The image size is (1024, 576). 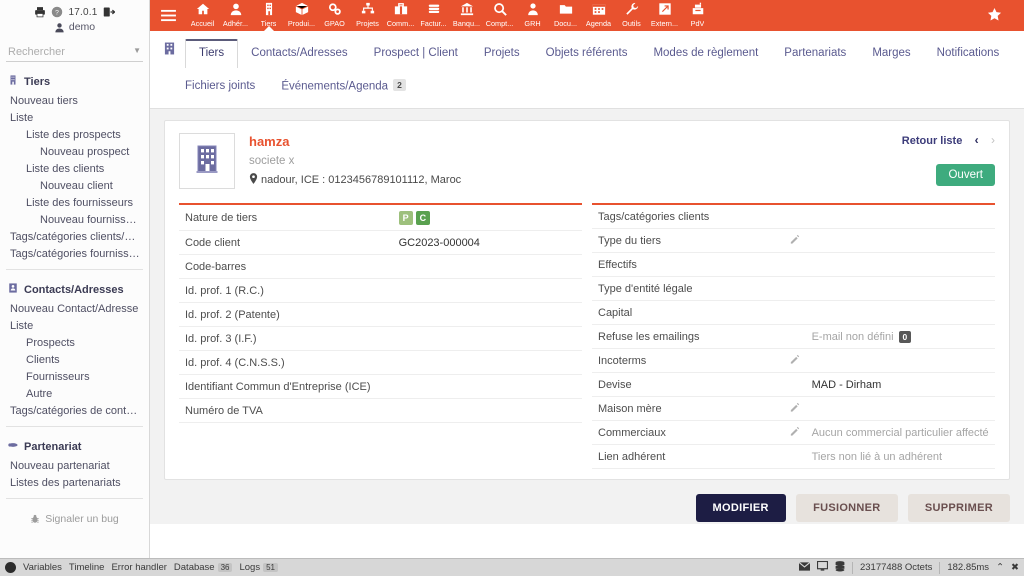 I want to click on topnav-item-outils: Outils, so click(x=631, y=15).